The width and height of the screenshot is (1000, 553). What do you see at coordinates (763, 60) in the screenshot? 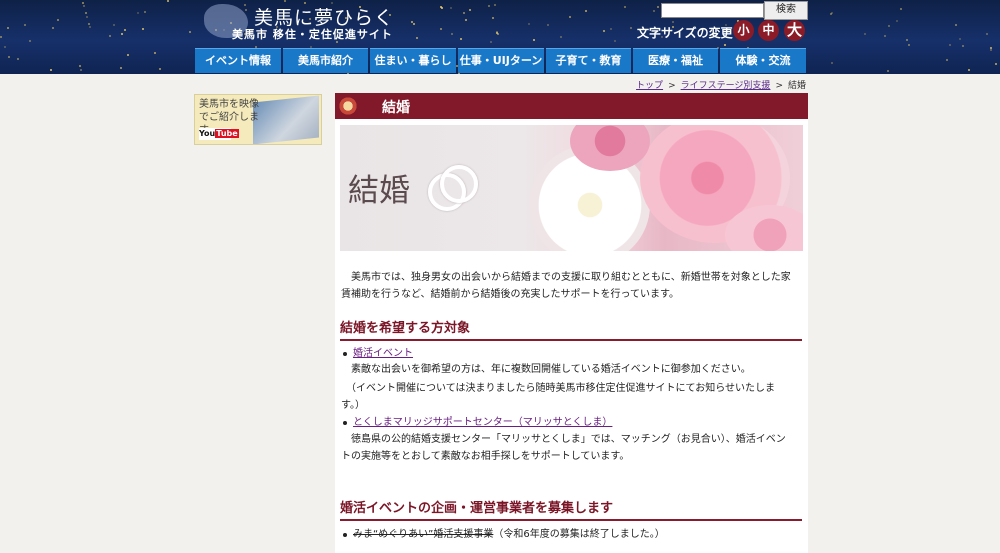
I see `nav-experience-exchange: 体験・交流` at bounding box center [763, 60].